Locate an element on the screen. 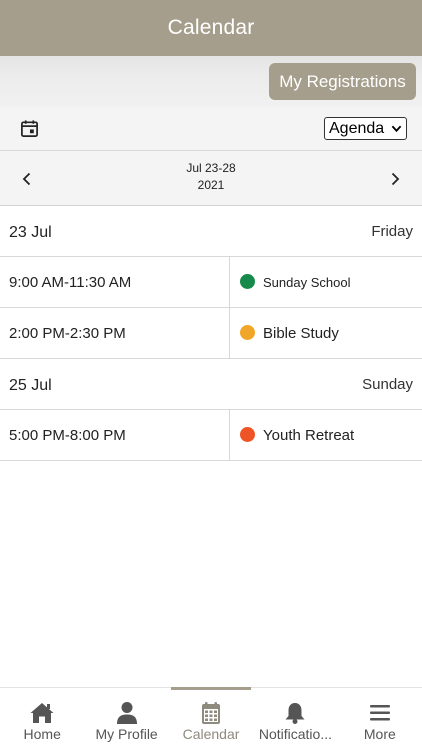 The height and width of the screenshot is (750, 422). tab-label: More is located at coordinates (379, 734).